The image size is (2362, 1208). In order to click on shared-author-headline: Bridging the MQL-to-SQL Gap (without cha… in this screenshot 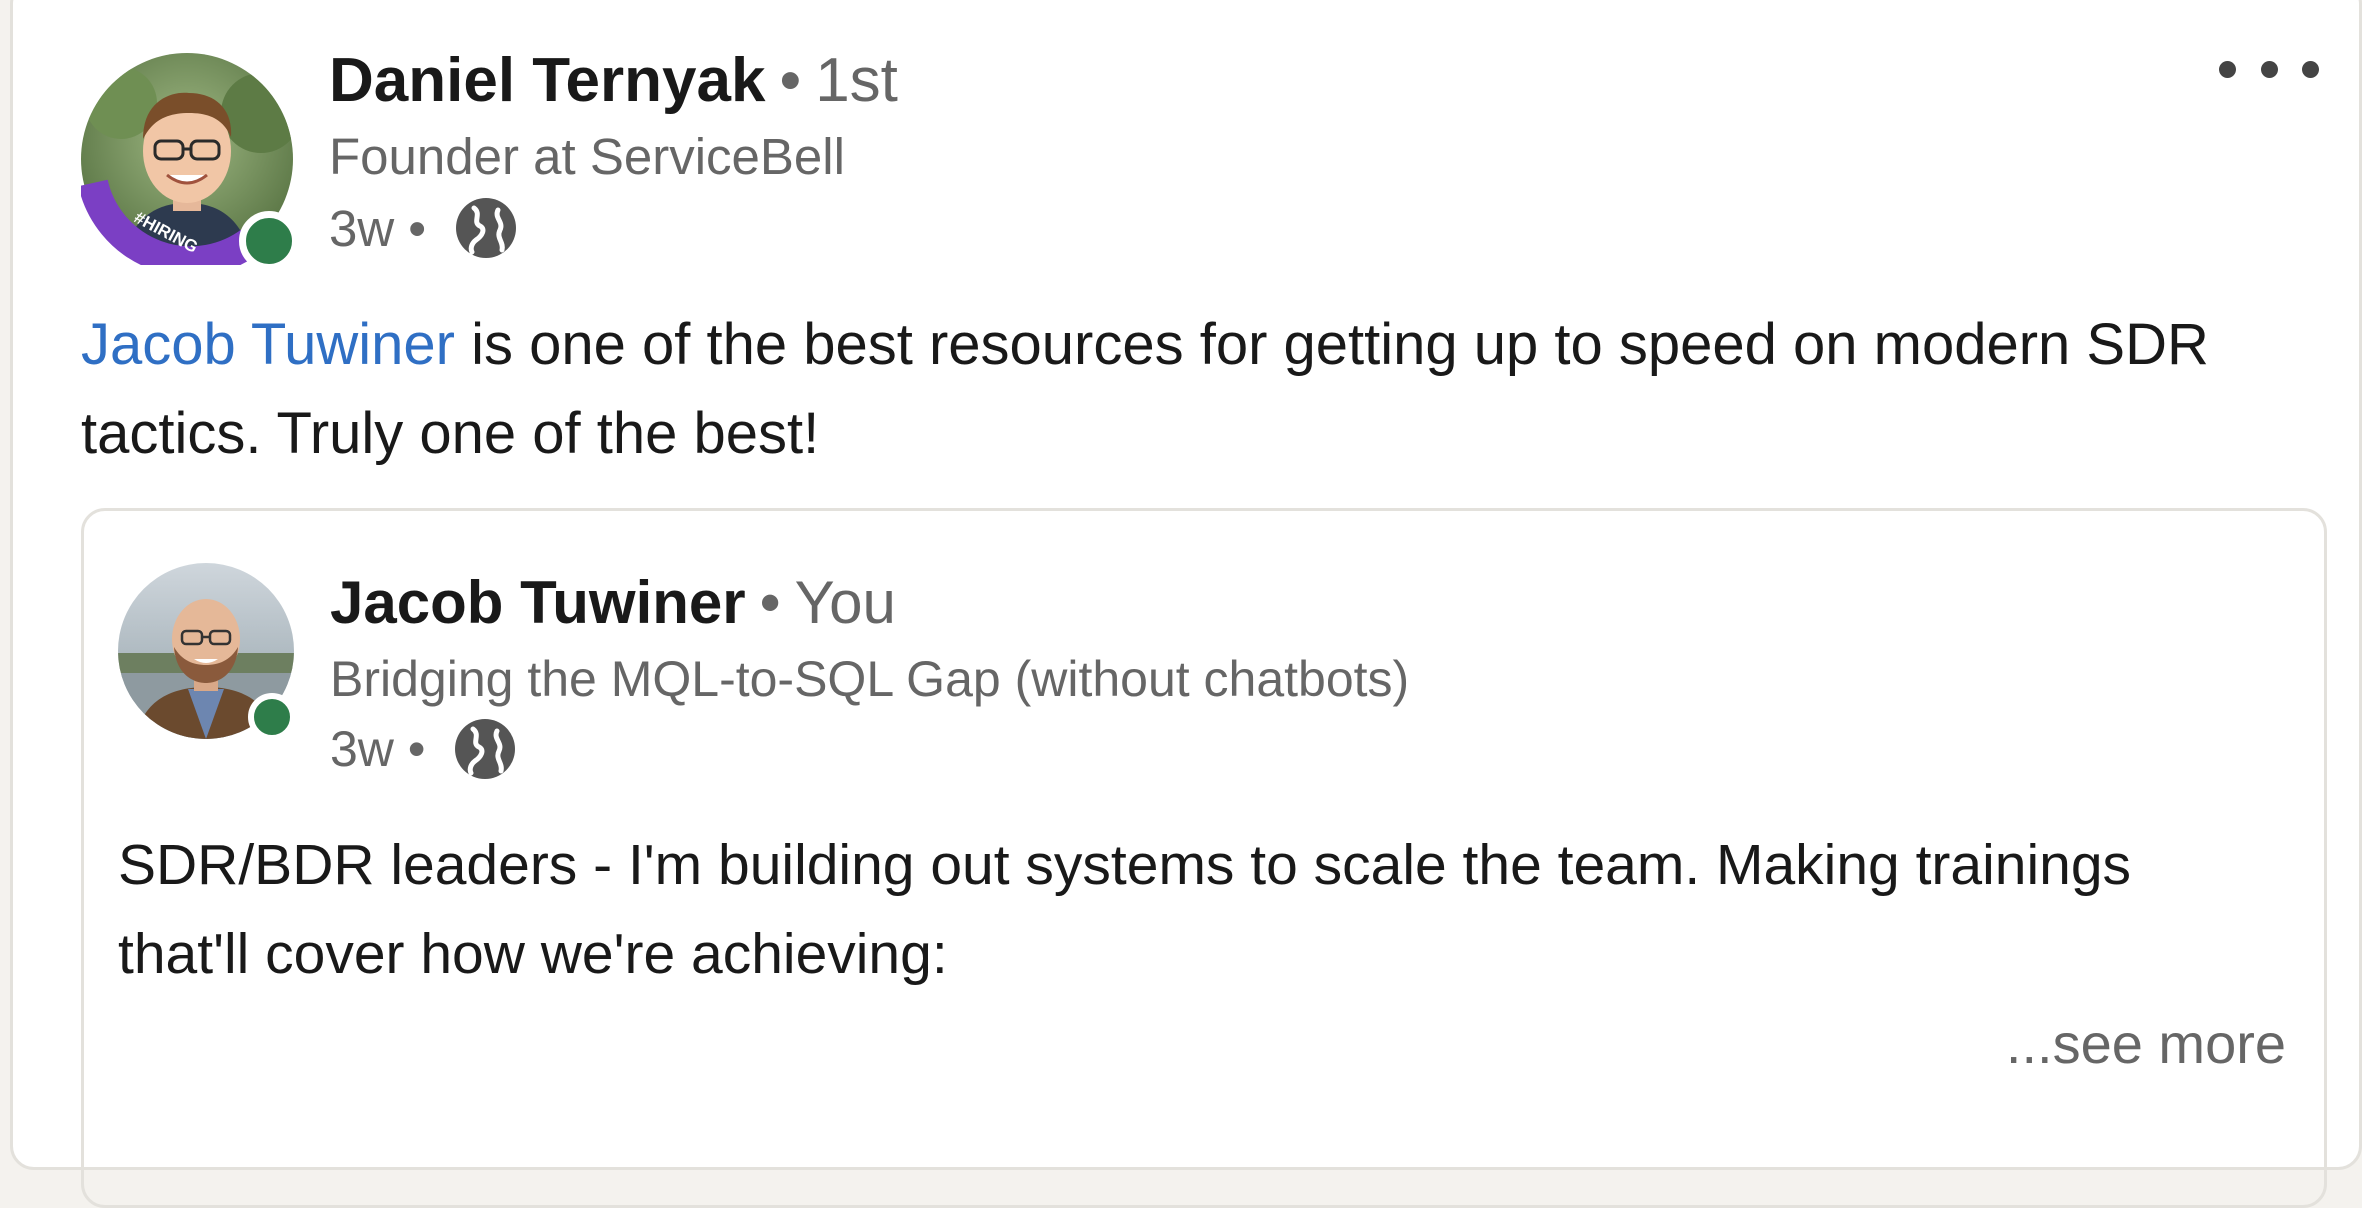, I will do `click(870, 679)`.